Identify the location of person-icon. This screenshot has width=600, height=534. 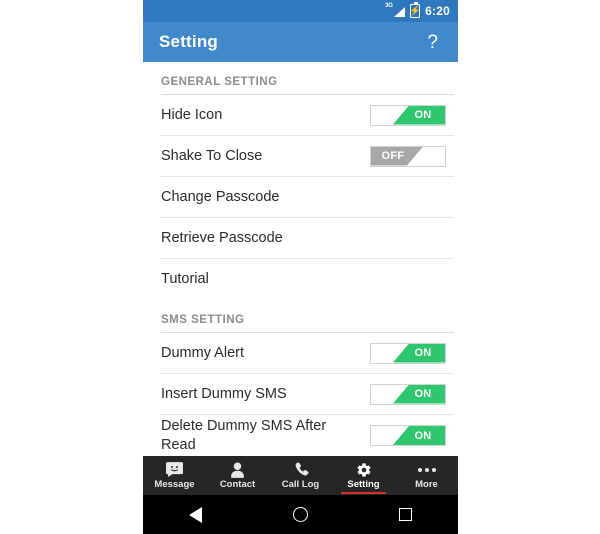
(237, 469).